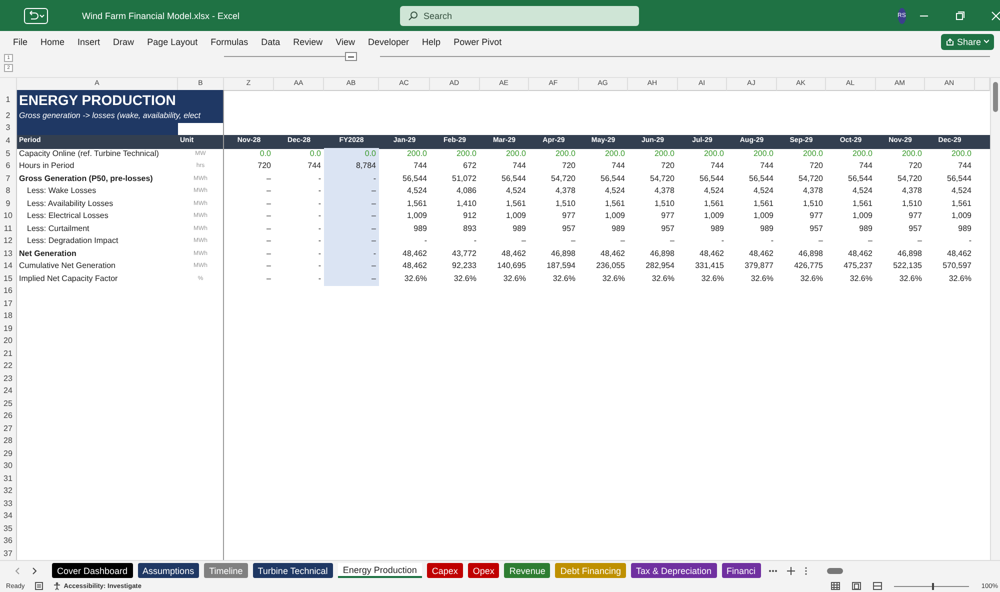 Image resolution: width=1000 pixels, height=592 pixels. I want to click on menu-item: View, so click(346, 41).